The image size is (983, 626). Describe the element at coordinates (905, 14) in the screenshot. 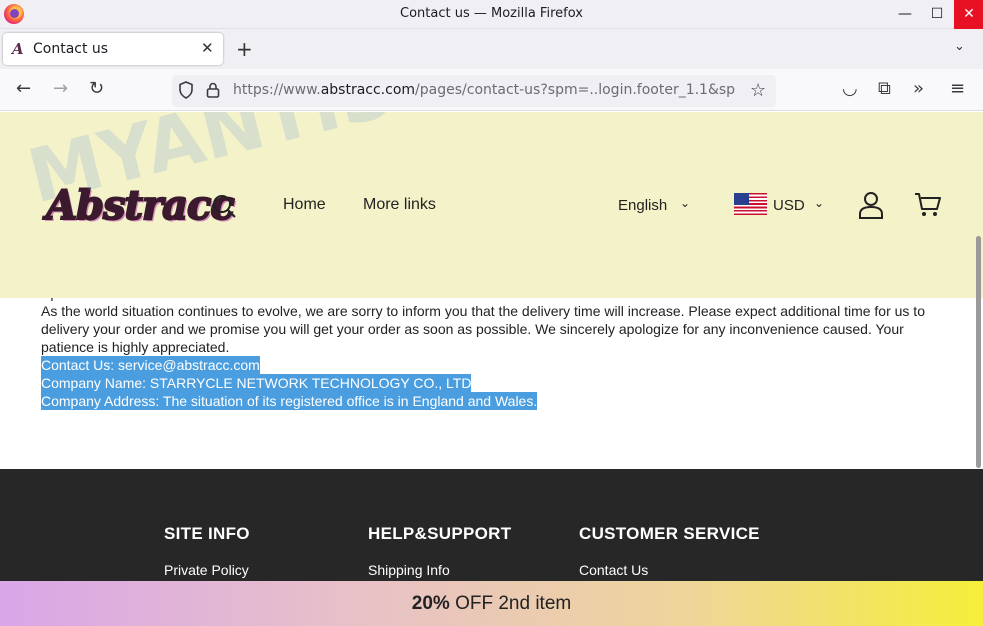

I see `minimize-button: —` at that location.